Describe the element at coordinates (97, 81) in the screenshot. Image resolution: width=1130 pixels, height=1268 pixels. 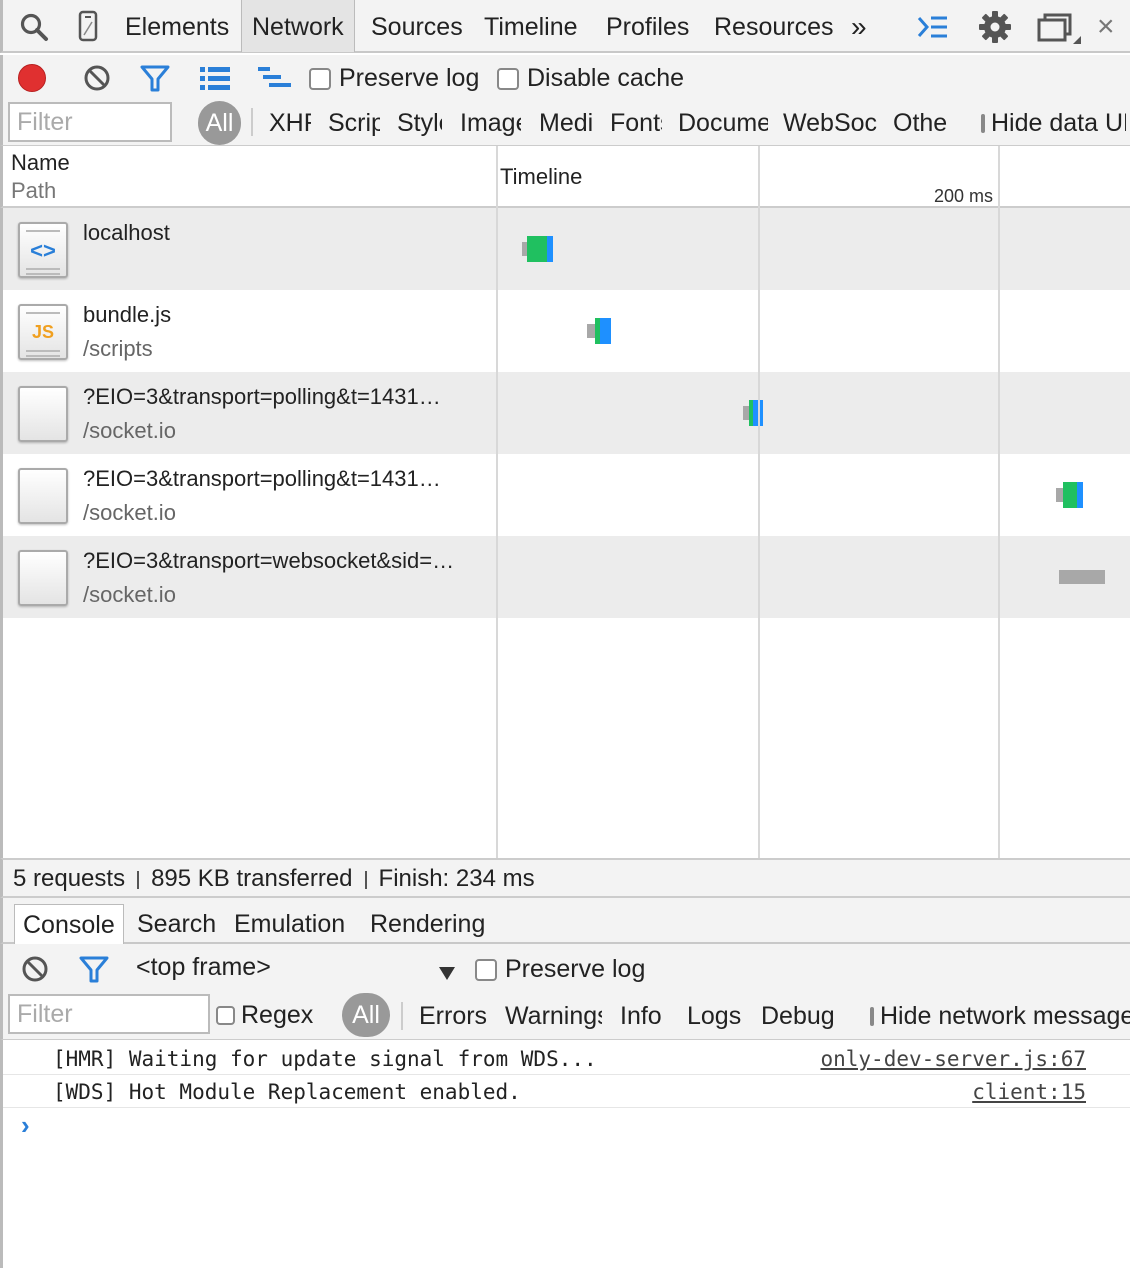
I see `clear-icon` at that location.